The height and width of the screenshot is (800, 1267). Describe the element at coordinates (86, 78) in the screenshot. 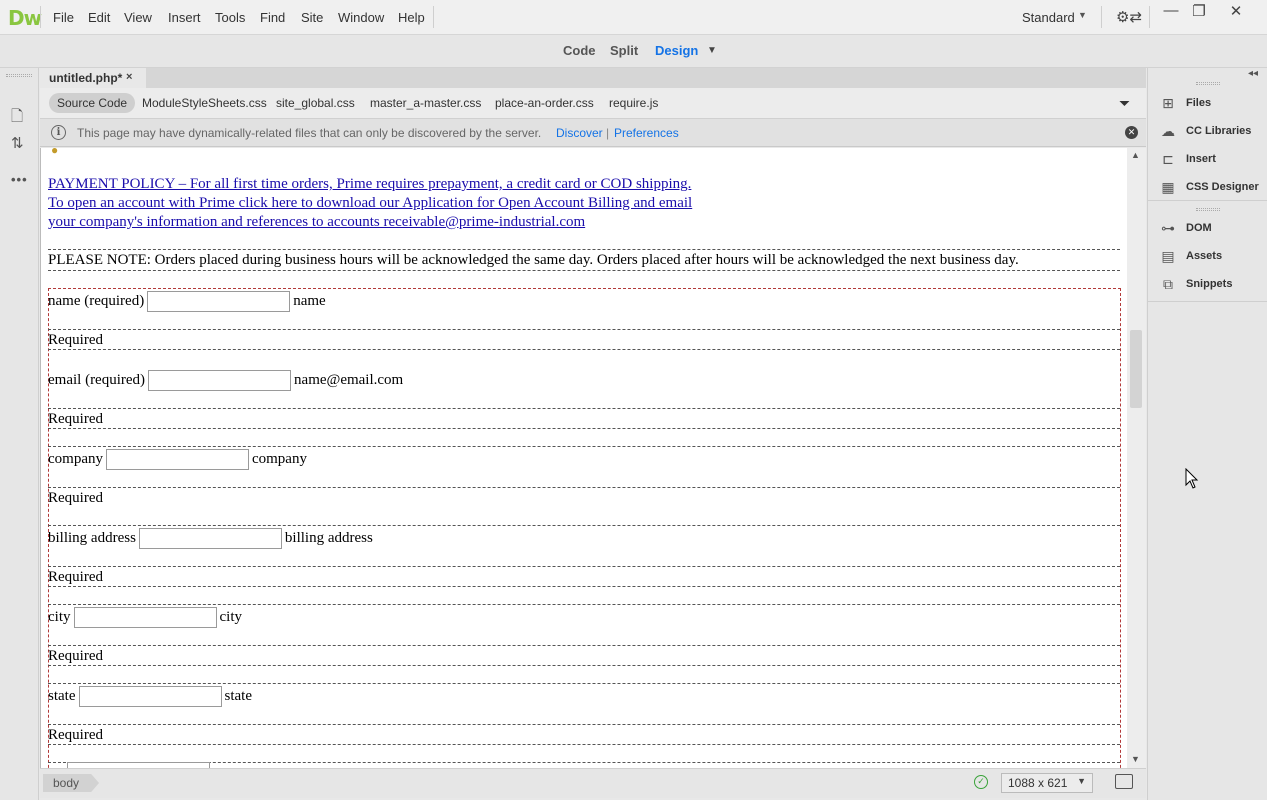

I see `document-tab-title: untitled.php*` at that location.